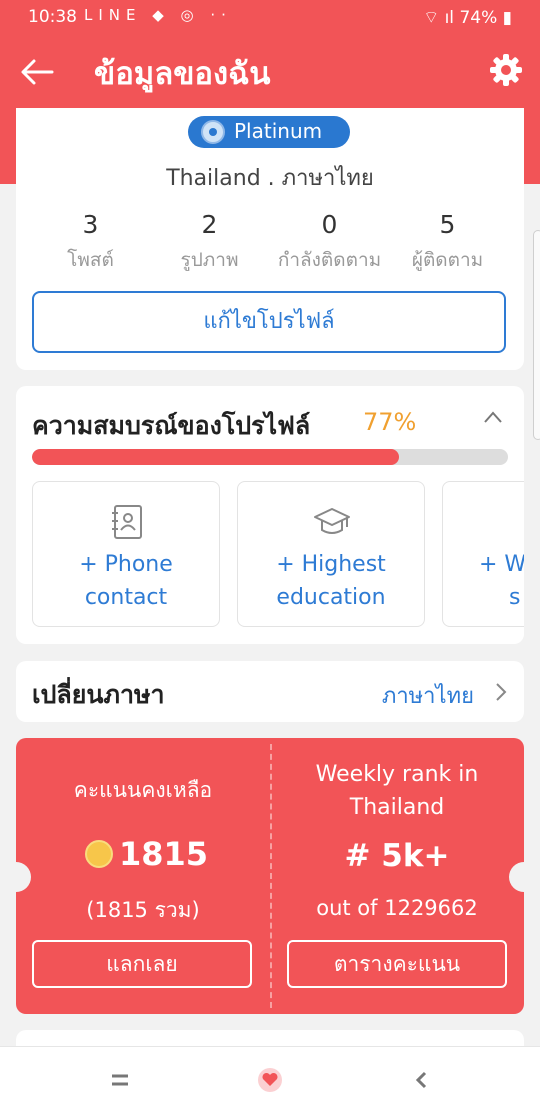 The image size is (540, 1111). What do you see at coordinates (447, 260) in the screenshot?
I see `stat-label: ผู้ติดตาม` at bounding box center [447, 260].